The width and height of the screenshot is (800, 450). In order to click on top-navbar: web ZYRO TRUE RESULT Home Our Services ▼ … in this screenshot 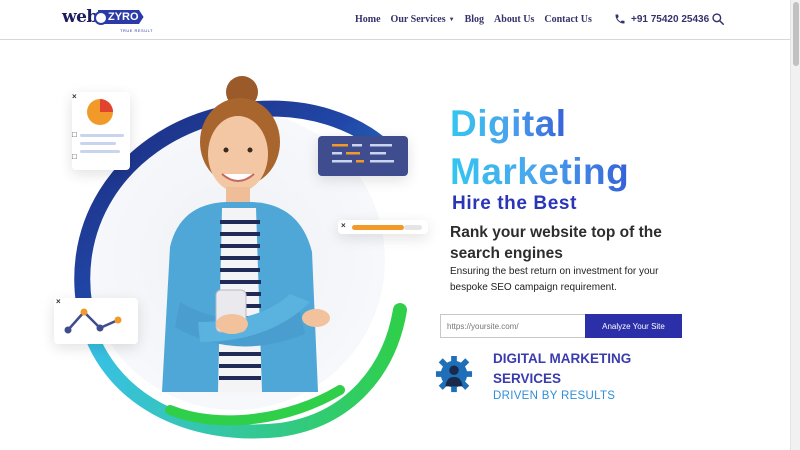, I will do `click(395, 20)`.